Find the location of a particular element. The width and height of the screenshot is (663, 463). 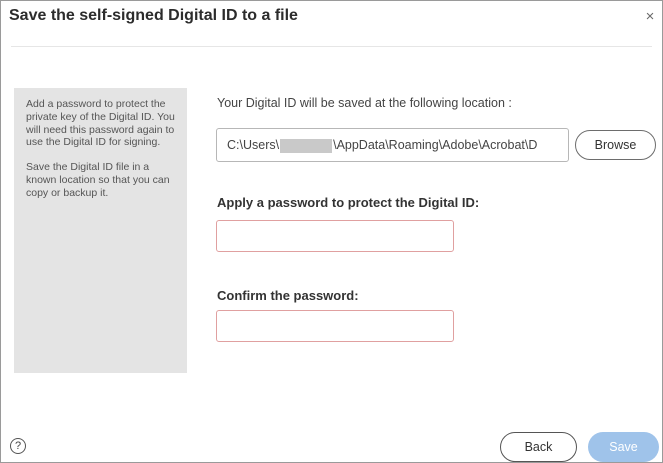

save-button: Save is located at coordinates (623, 447).